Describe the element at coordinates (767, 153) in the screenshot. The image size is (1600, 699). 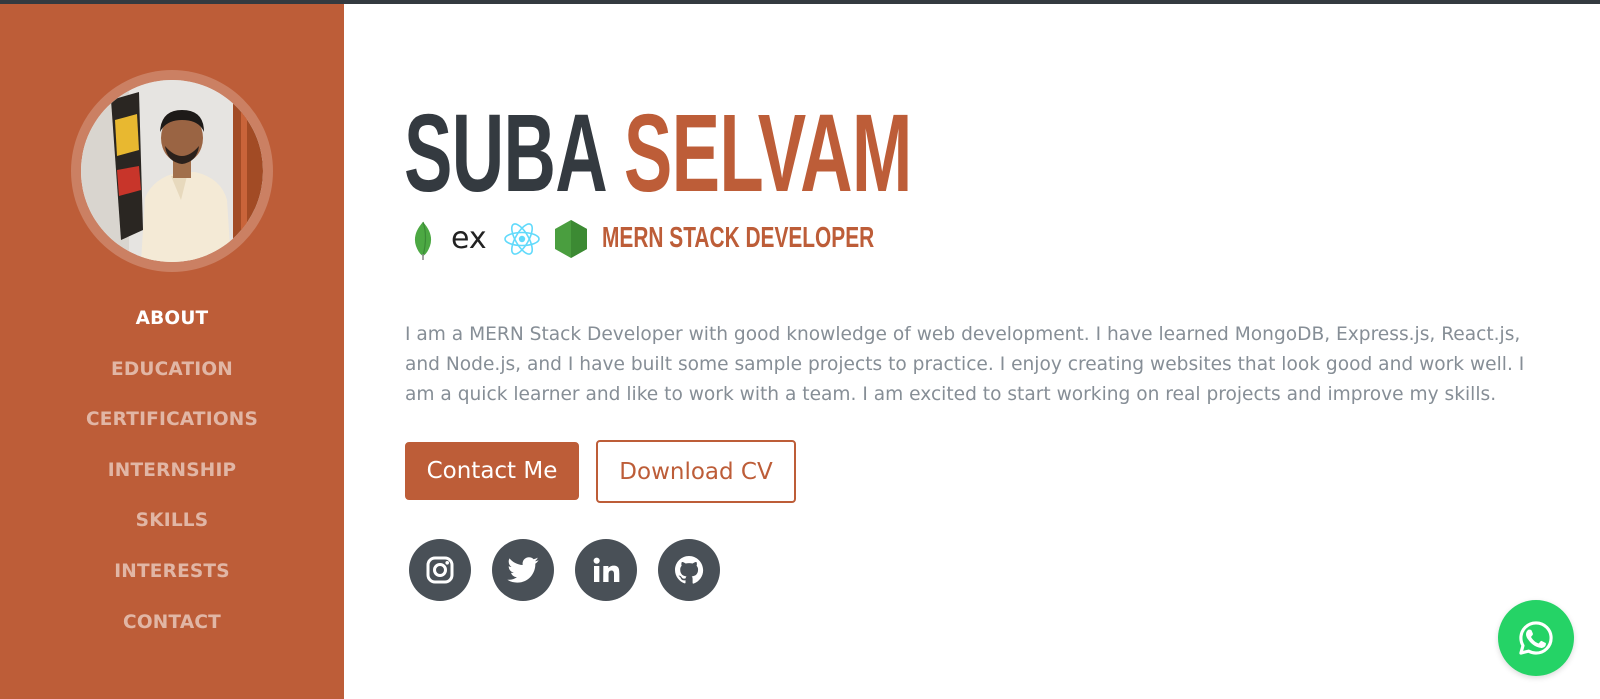
I see `last-name: SELVAM` at that location.